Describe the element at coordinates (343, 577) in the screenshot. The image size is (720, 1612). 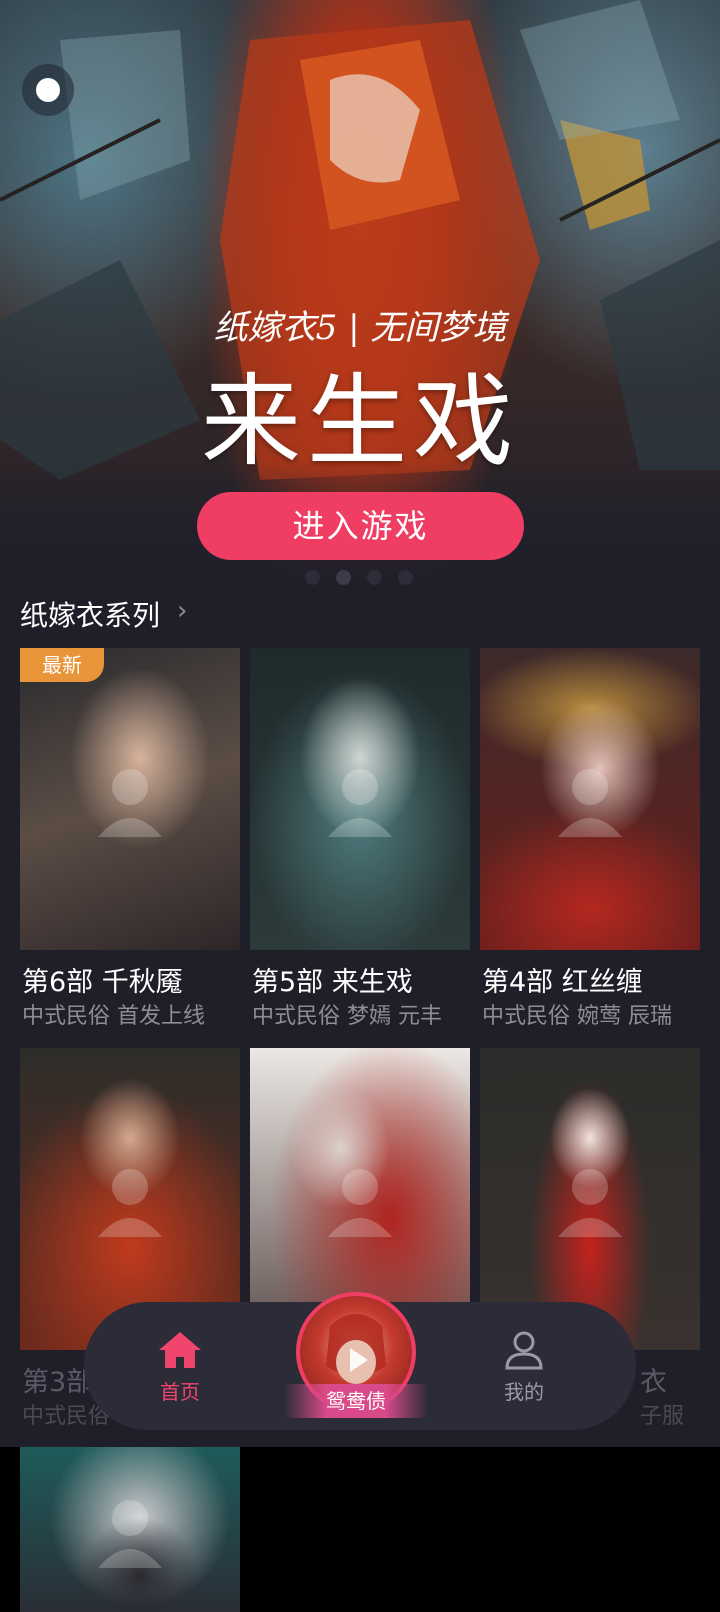
I see `carousel-dot-active` at that location.